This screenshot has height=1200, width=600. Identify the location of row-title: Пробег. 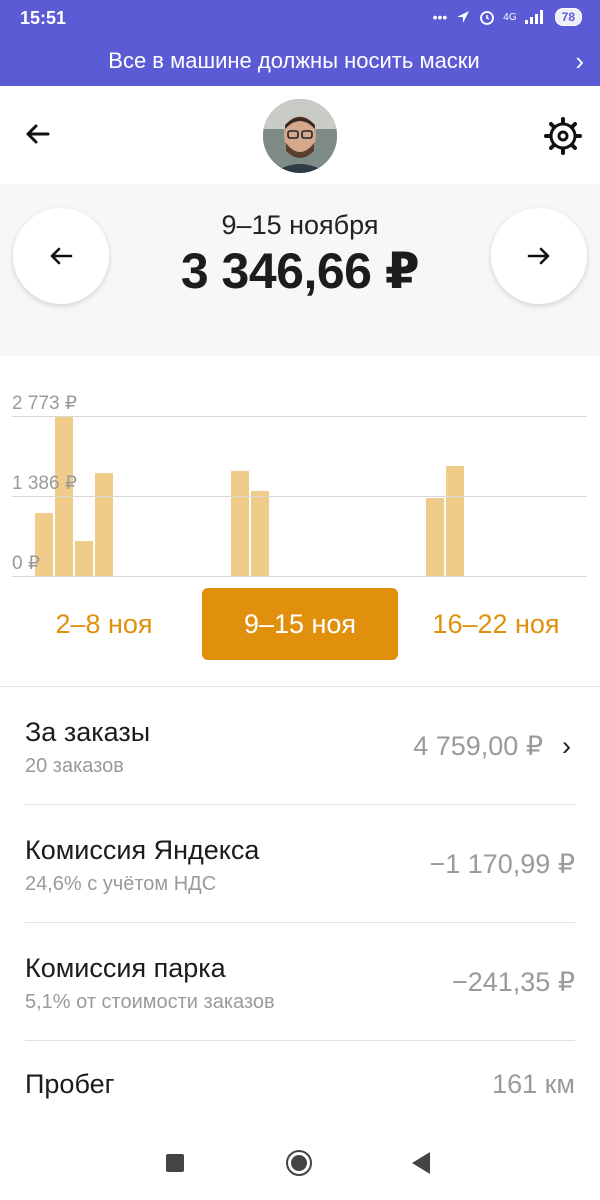
(70, 1084).